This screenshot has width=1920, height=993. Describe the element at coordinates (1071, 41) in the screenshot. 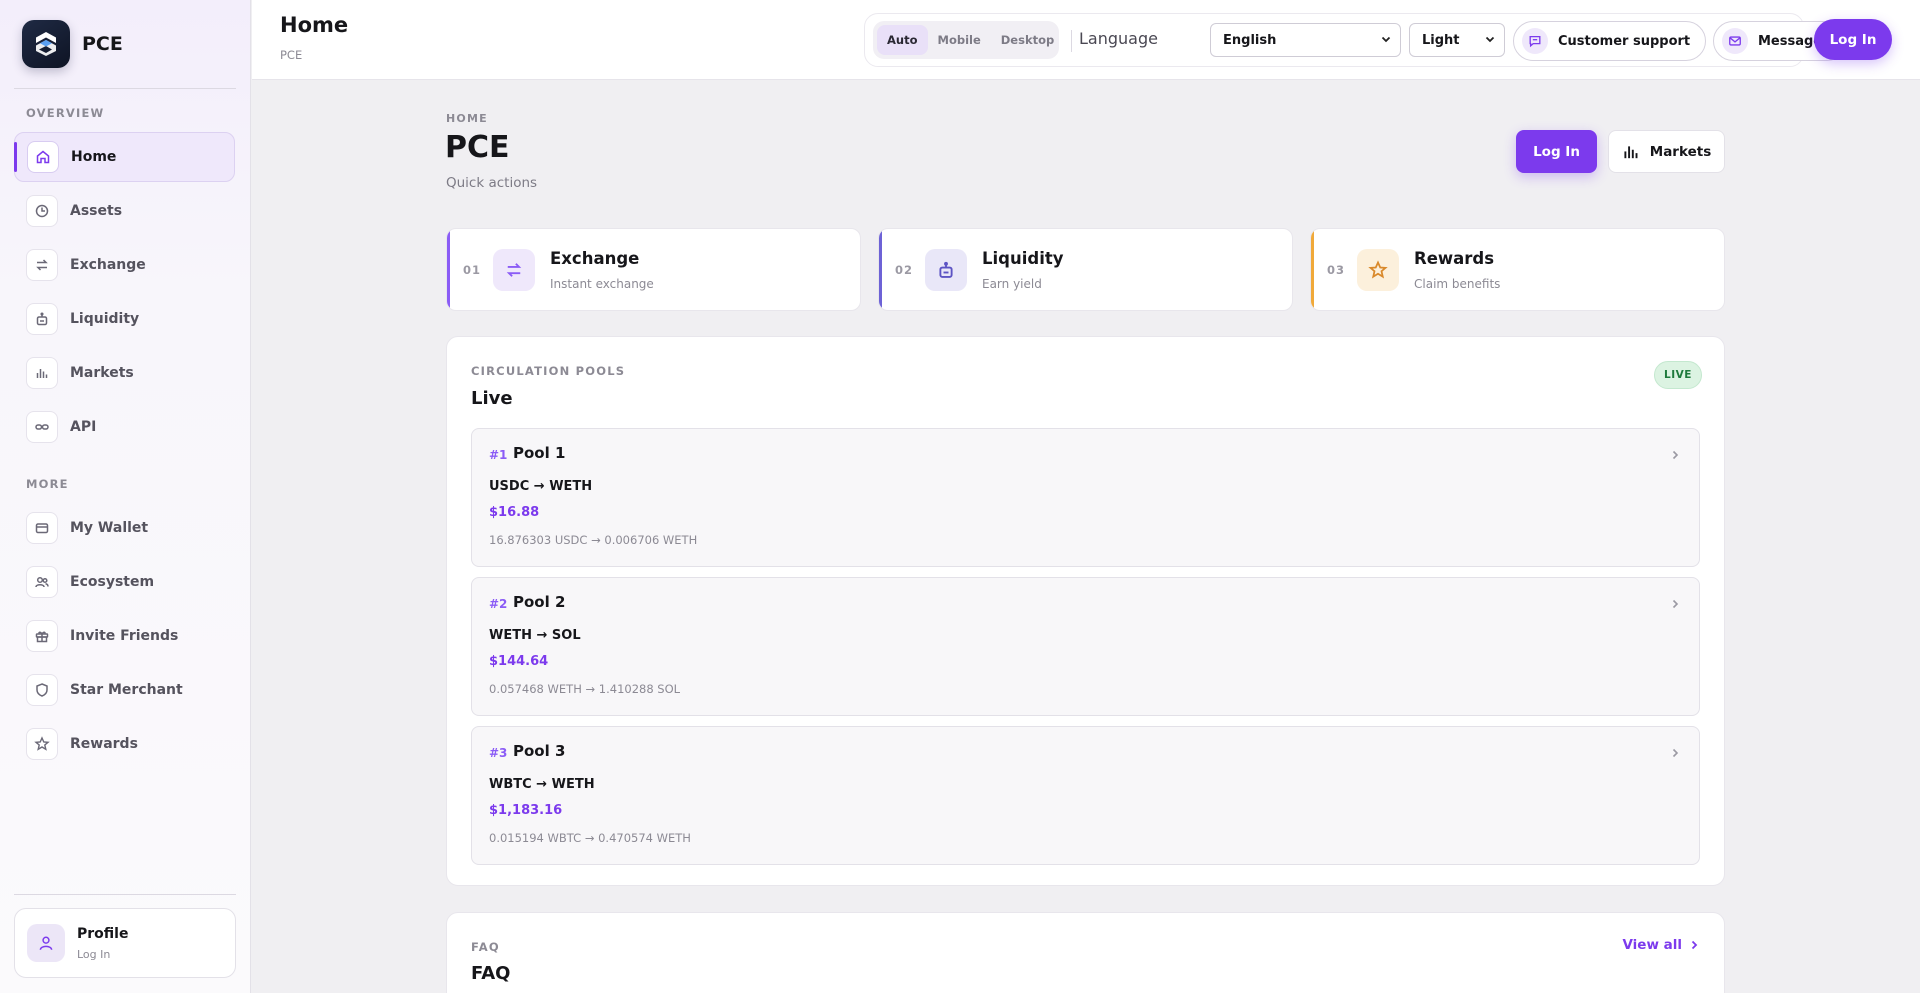

I see `controls-divider` at that location.